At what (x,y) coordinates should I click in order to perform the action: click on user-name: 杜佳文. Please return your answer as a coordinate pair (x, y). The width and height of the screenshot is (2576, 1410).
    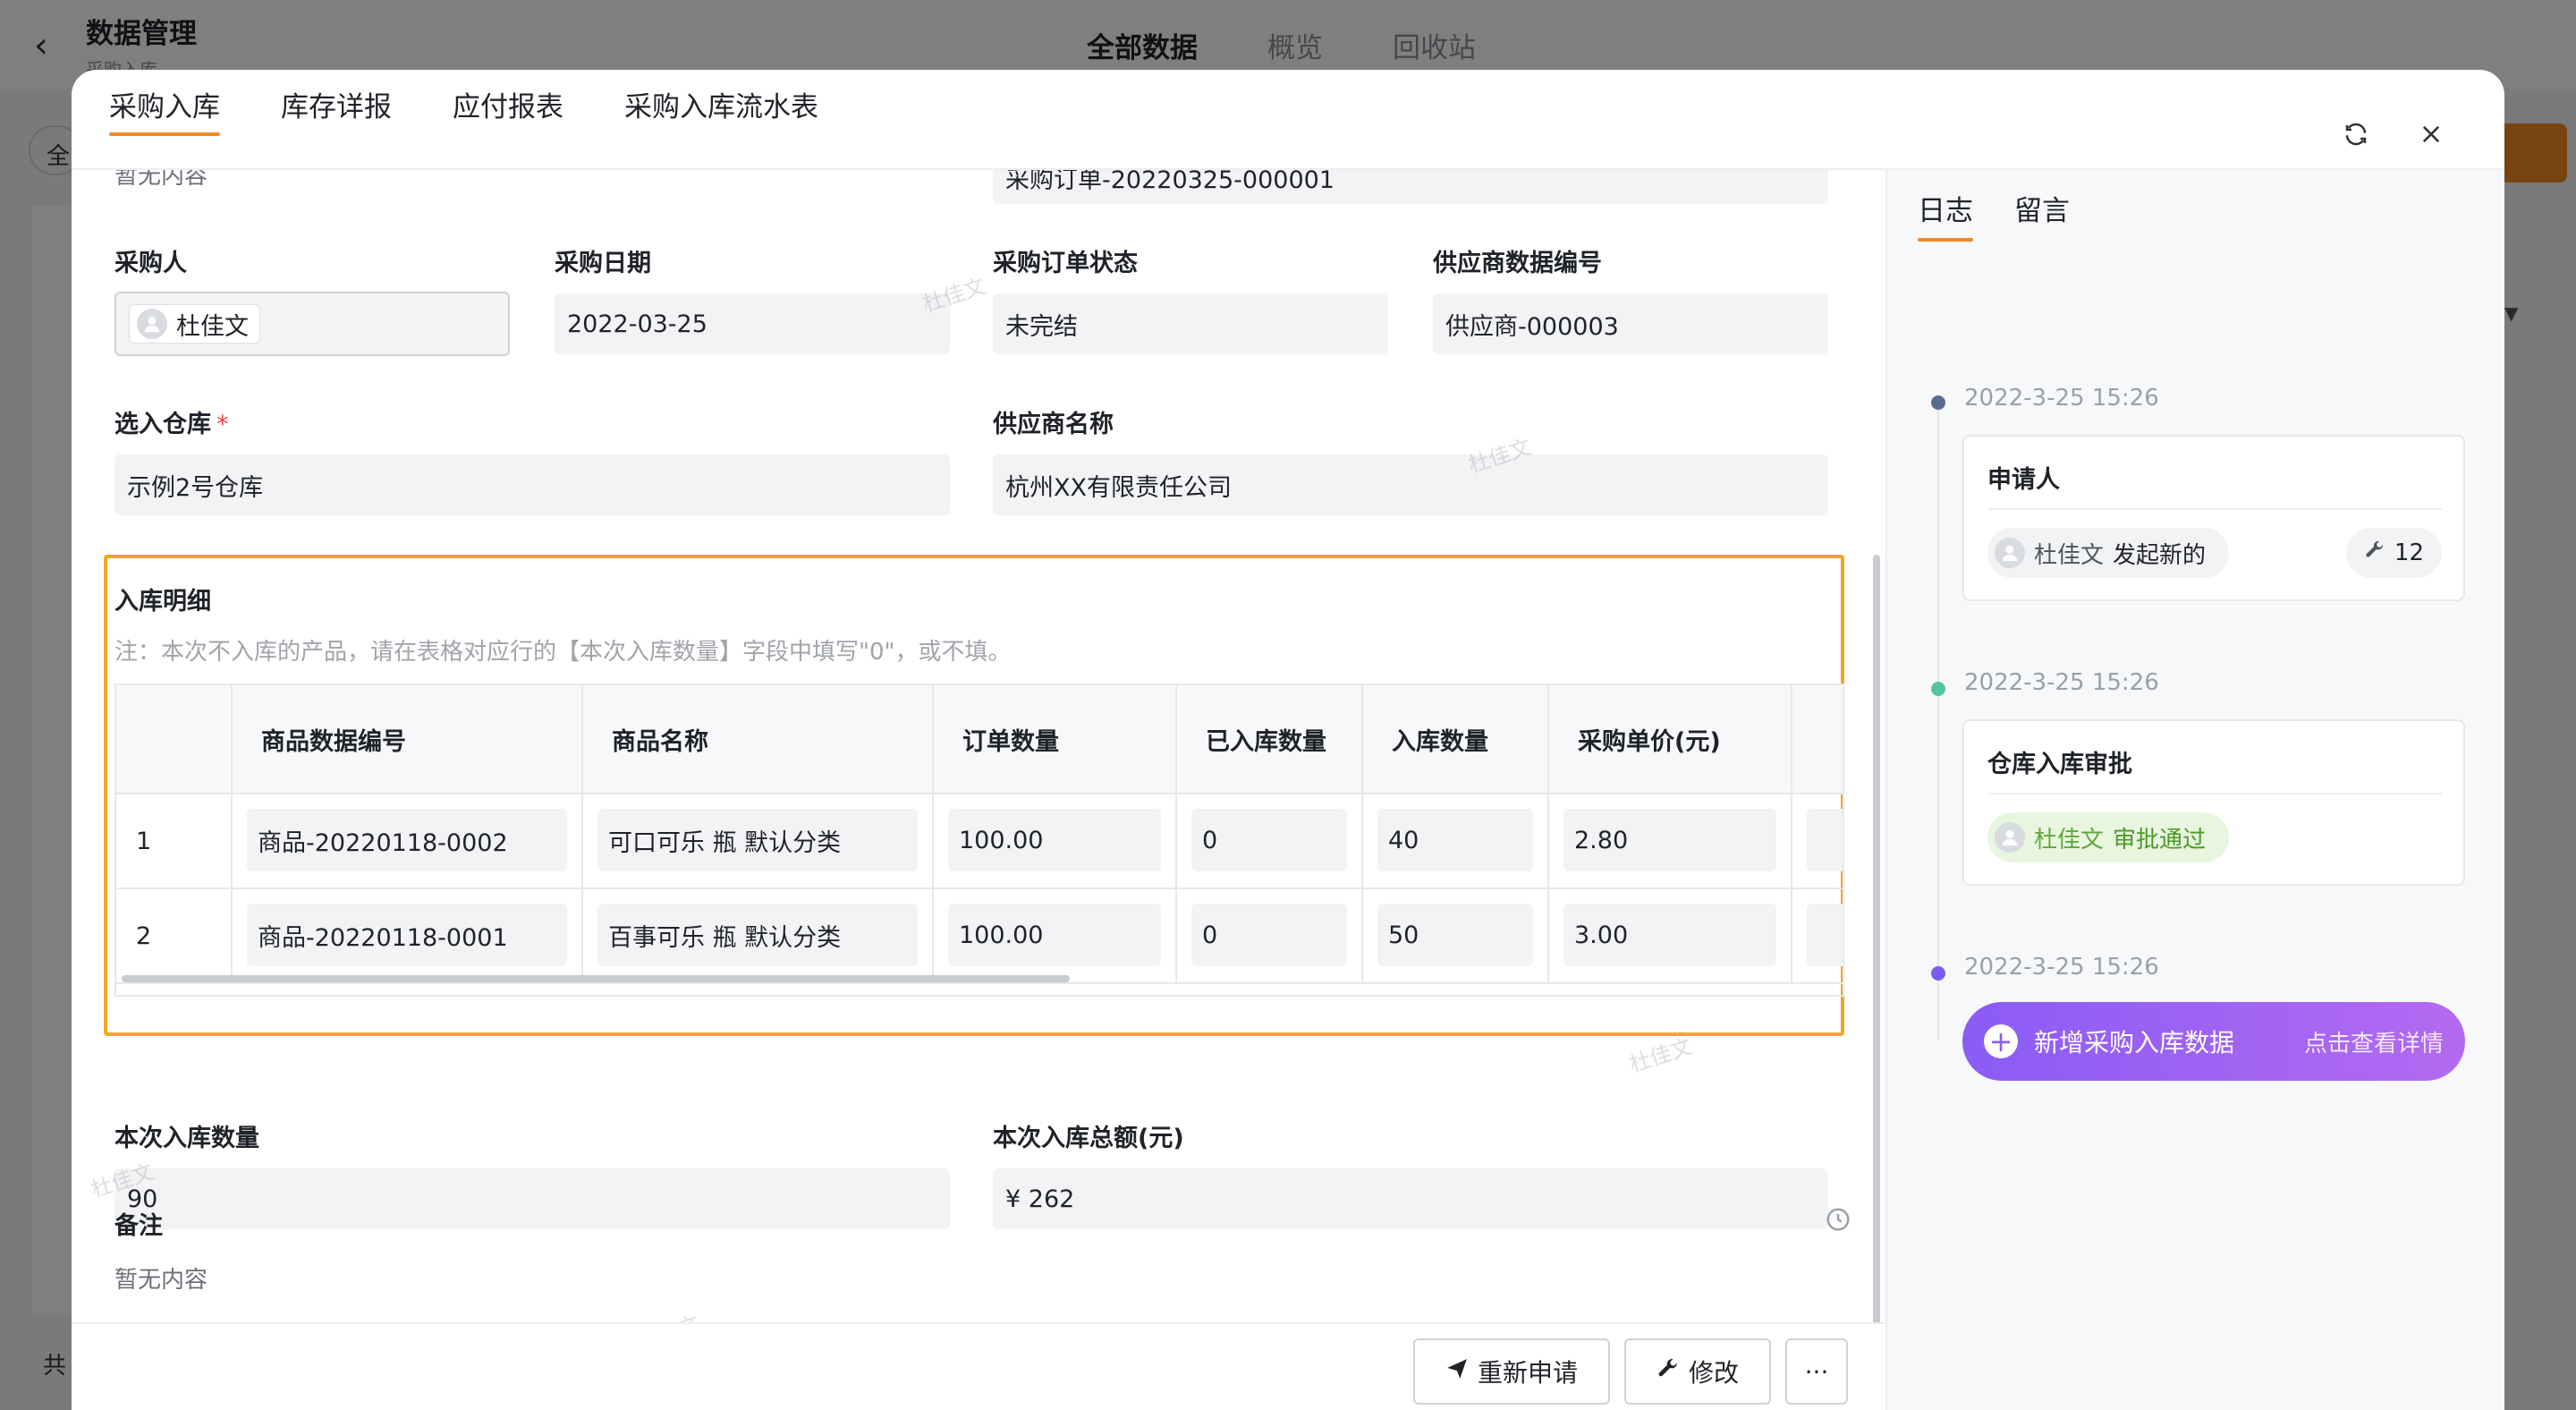
    Looking at the image, I should click on (2069, 840).